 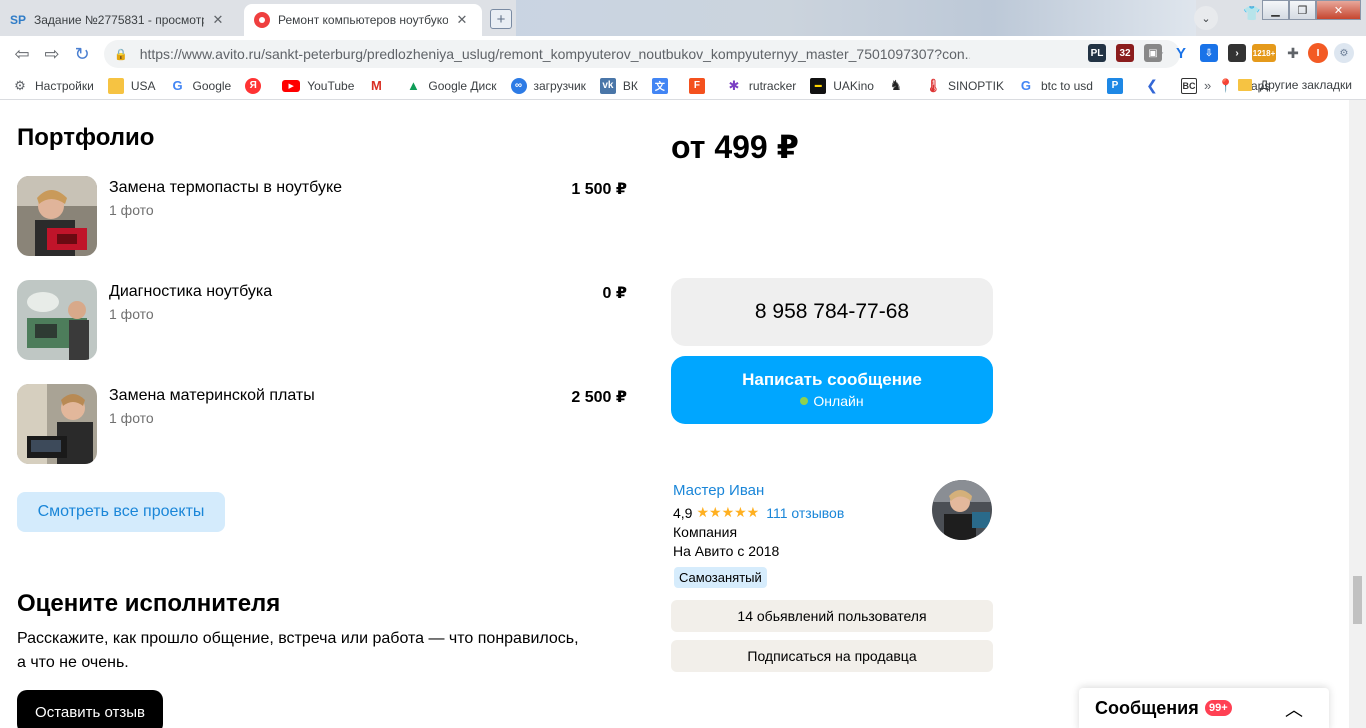 What do you see at coordinates (832, 401) in the screenshot?
I see `online-status: Онлайн` at bounding box center [832, 401].